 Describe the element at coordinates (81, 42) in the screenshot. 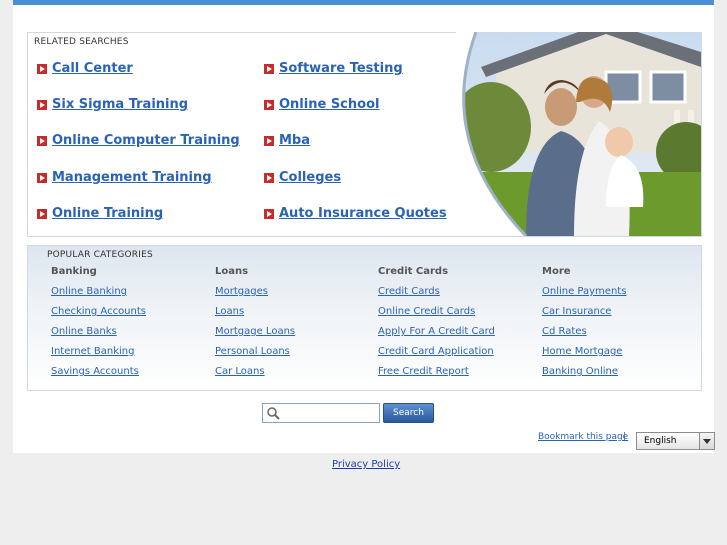

I see `related-searches-title: RELATED SEARCHES` at that location.